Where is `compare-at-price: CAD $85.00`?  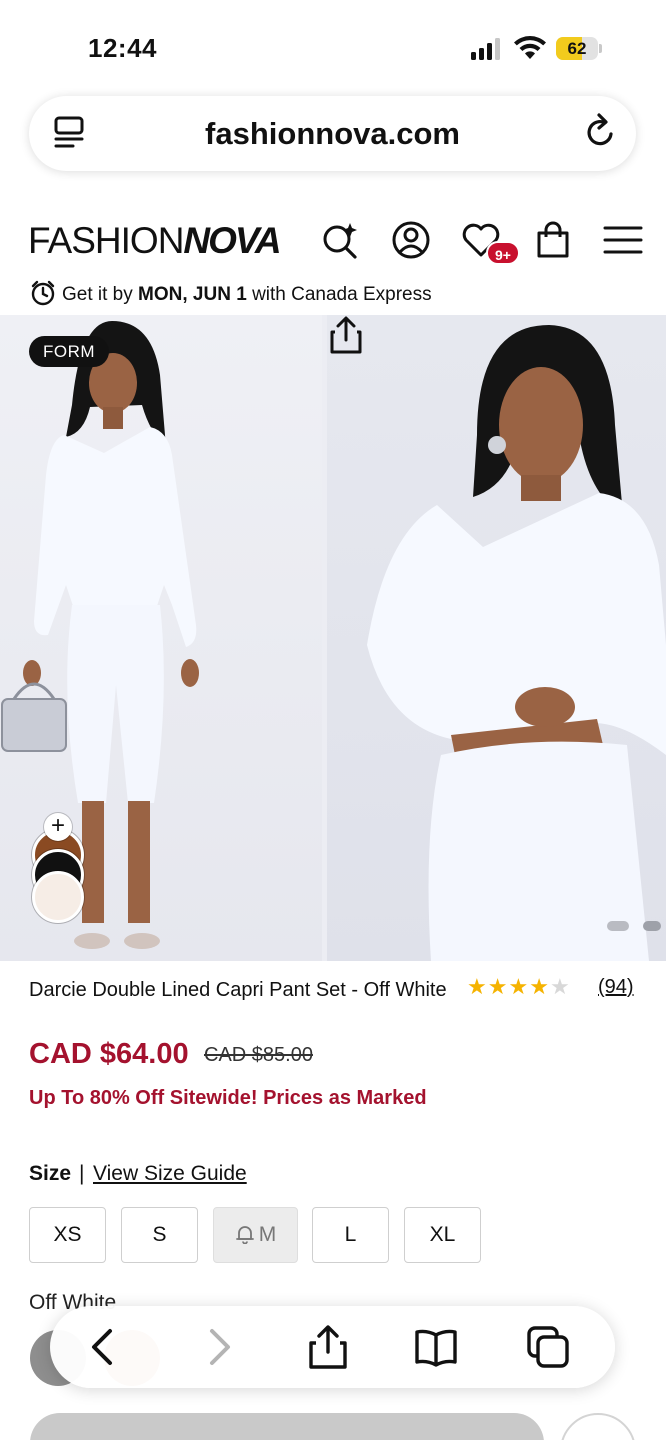 compare-at-price: CAD $85.00 is located at coordinates (258, 1055).